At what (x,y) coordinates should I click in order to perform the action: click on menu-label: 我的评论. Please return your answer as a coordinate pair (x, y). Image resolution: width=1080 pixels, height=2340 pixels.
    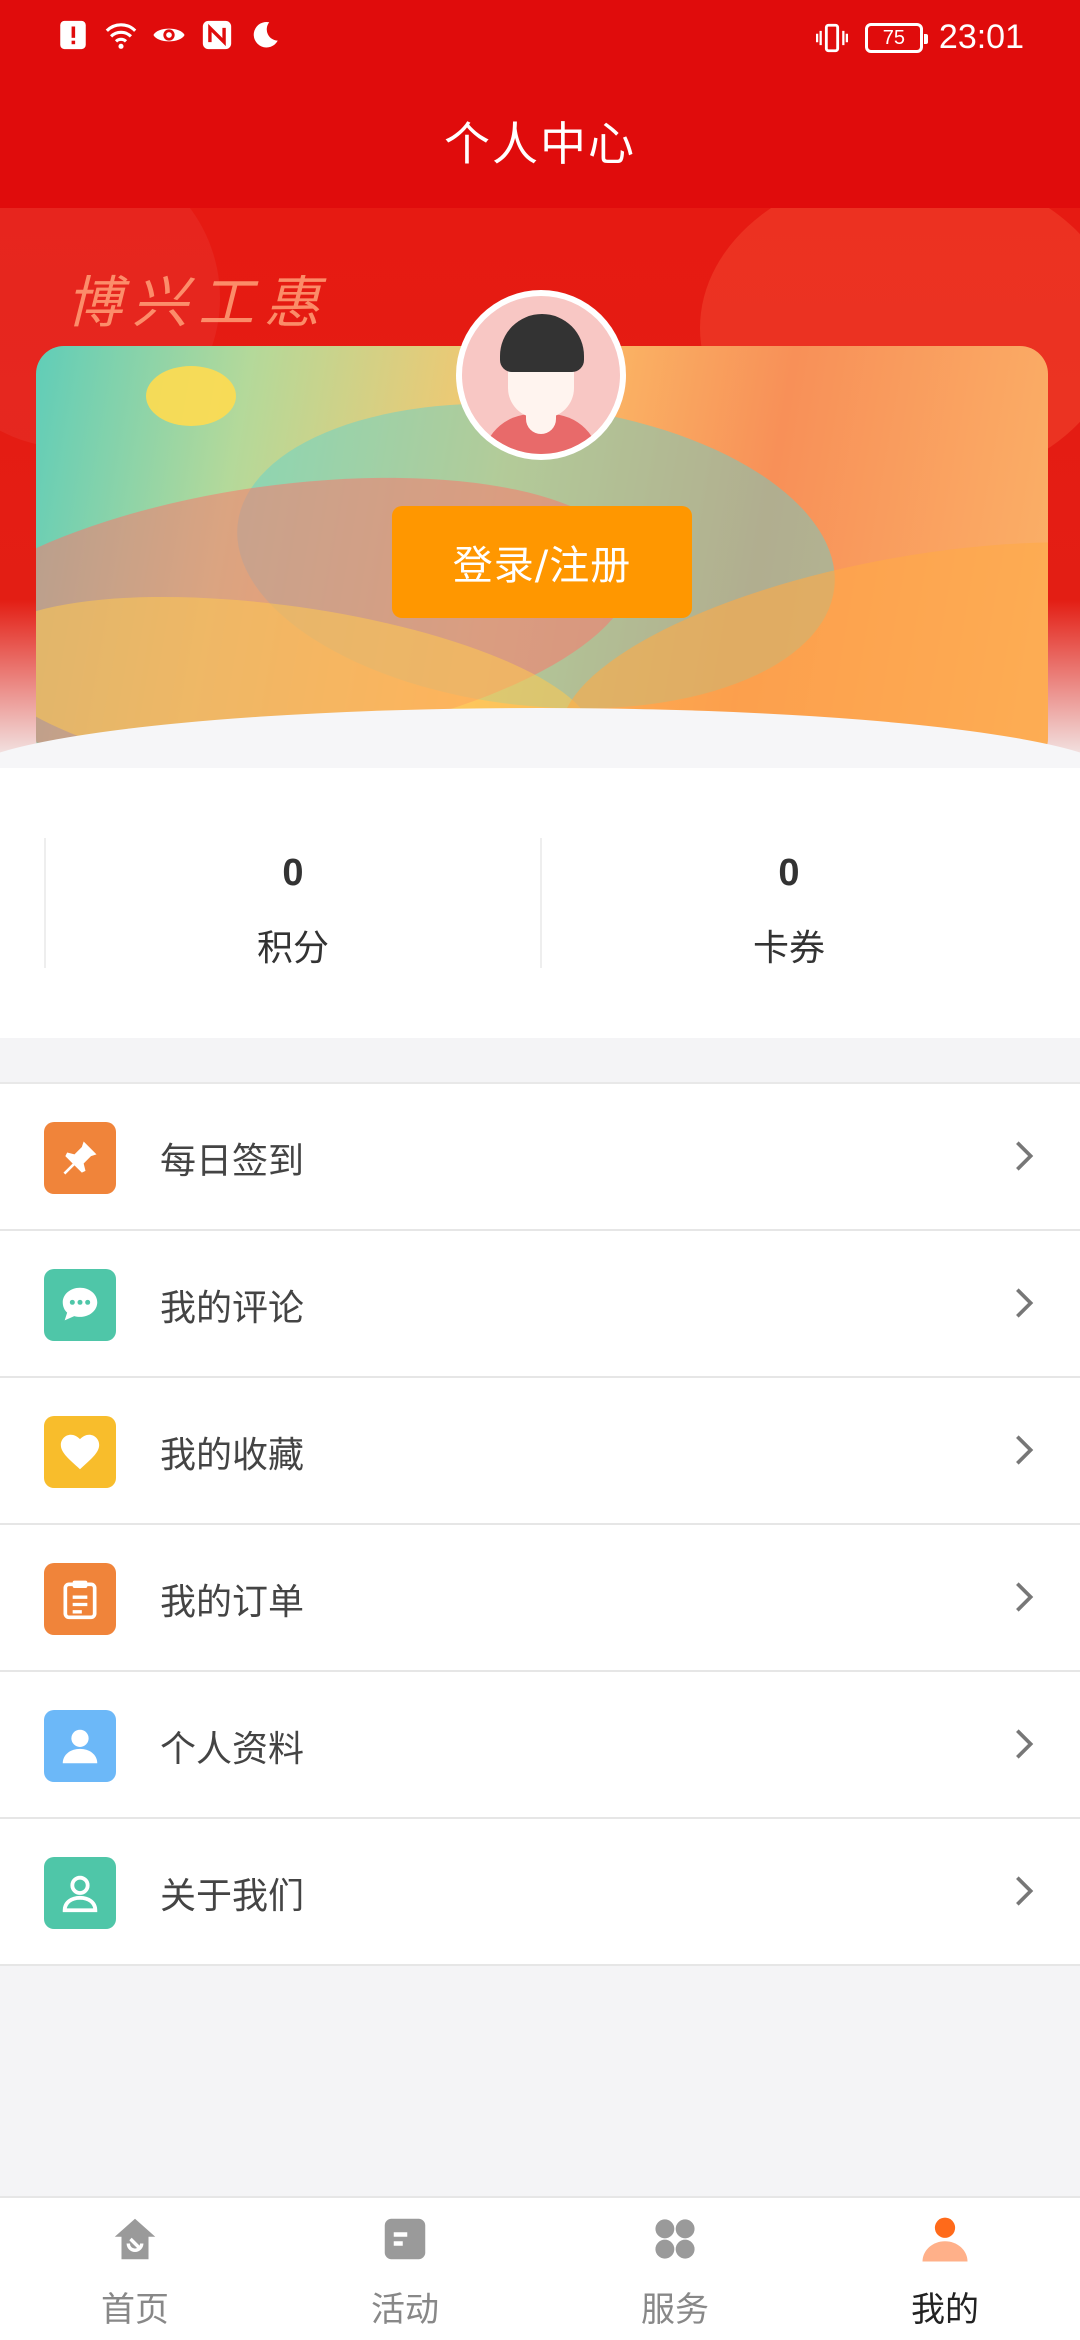
    Looking at the image, I should click on (232, 1308).